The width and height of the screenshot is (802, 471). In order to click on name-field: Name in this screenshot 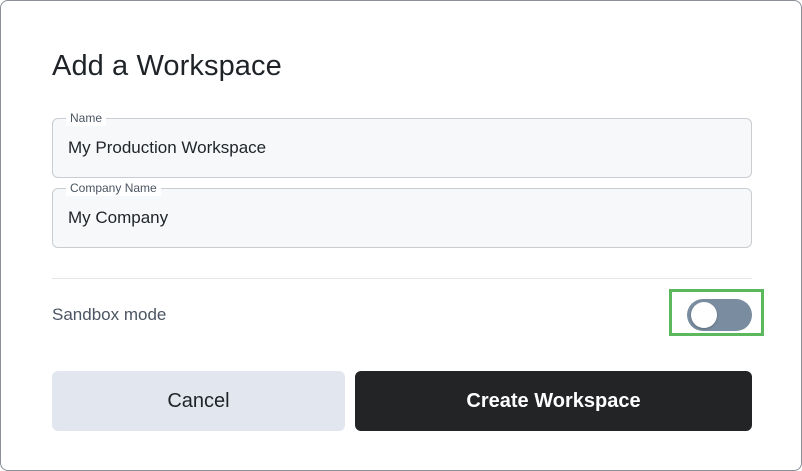, I will do `click(402, 144)`.